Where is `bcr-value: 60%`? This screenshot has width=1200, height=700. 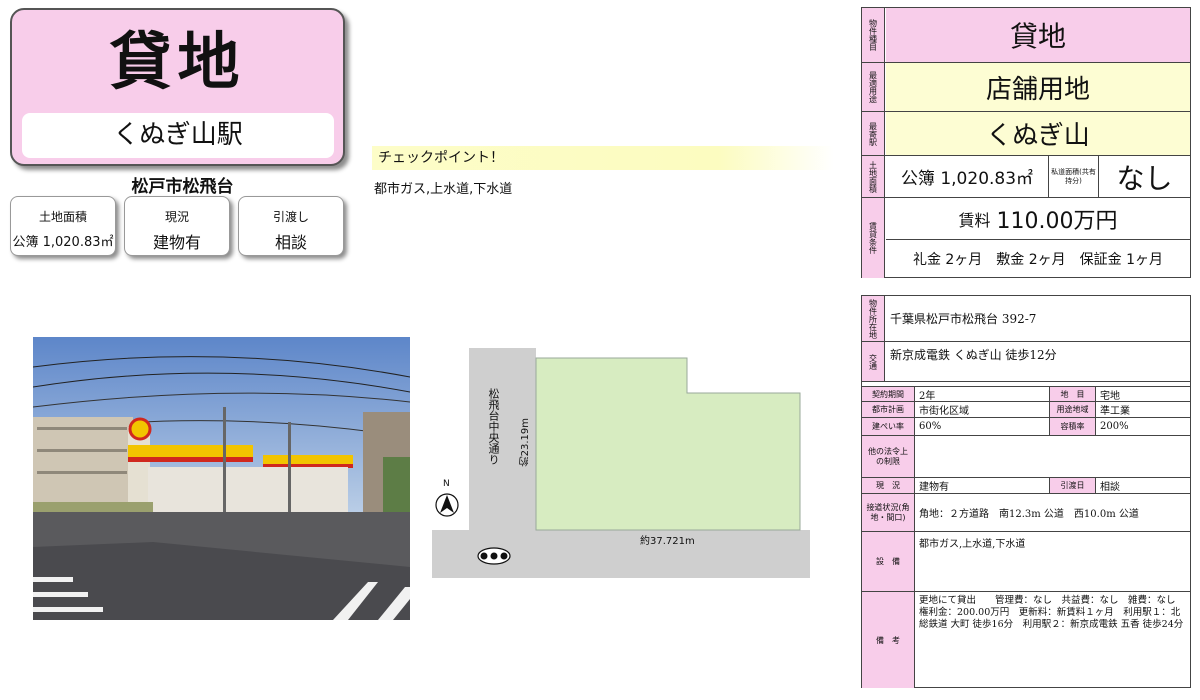 bcr-value: 60% is located at coordinates (982, 426).